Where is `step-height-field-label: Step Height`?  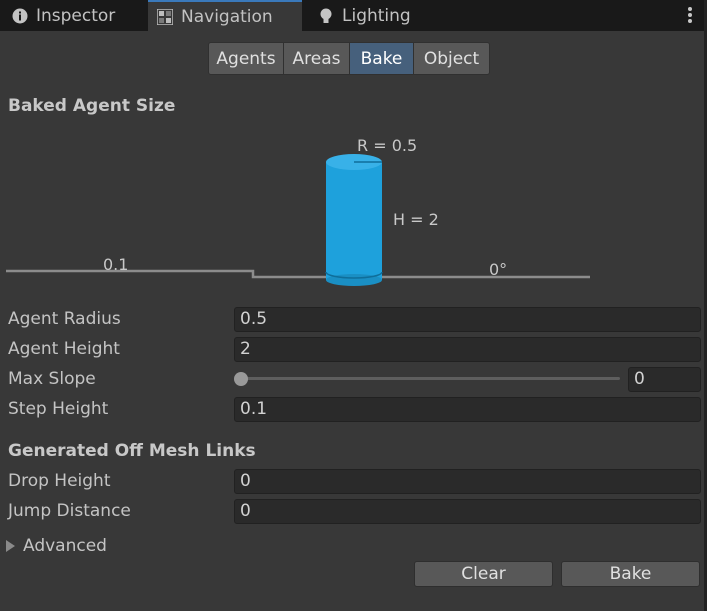 step-height-field-label: Step Height is located at coordinates (58, 409).